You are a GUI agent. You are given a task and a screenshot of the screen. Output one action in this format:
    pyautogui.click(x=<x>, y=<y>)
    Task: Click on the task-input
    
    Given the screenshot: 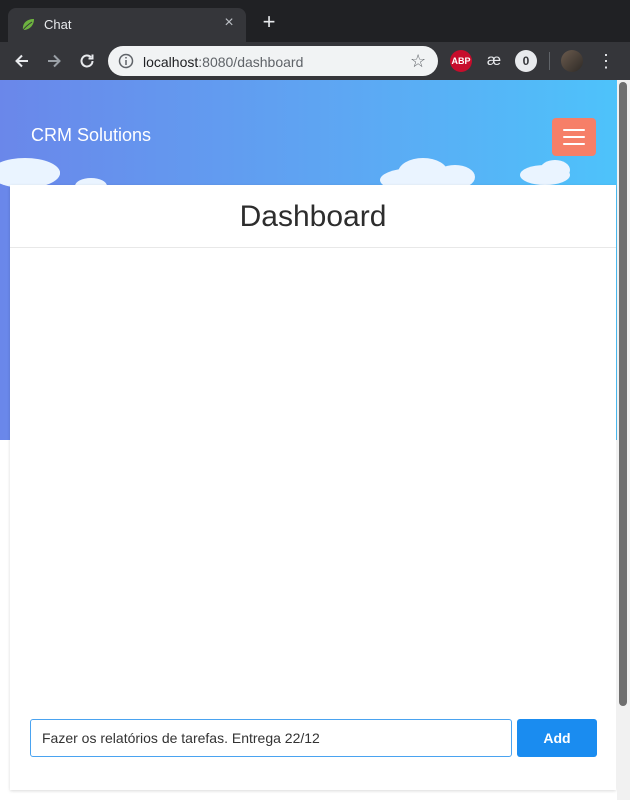 What is the action you would take?
    pyautogui.click(x=271, y=738)
    